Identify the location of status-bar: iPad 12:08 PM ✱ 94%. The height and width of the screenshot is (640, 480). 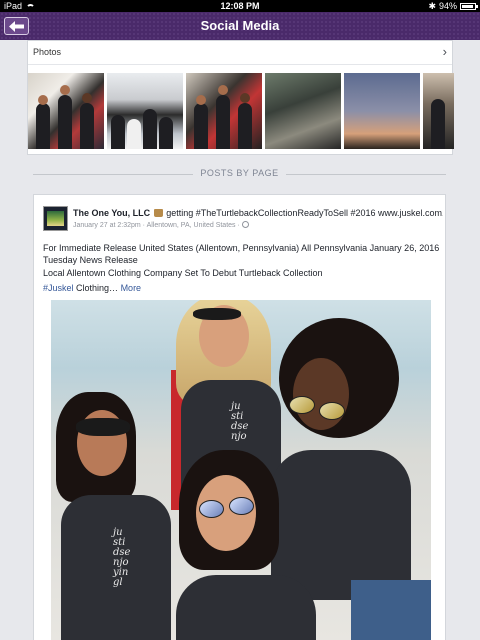
(240, 6).